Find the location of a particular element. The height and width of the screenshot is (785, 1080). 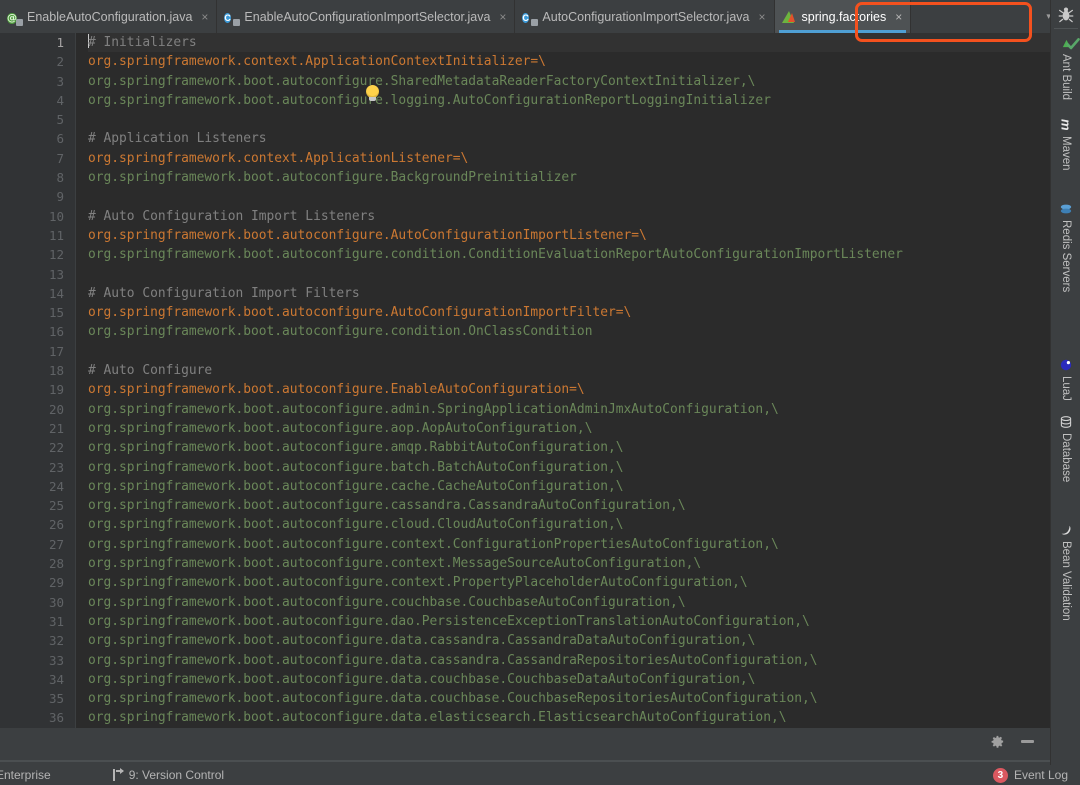

line-number: 33 is located at coordinates (56, 660).